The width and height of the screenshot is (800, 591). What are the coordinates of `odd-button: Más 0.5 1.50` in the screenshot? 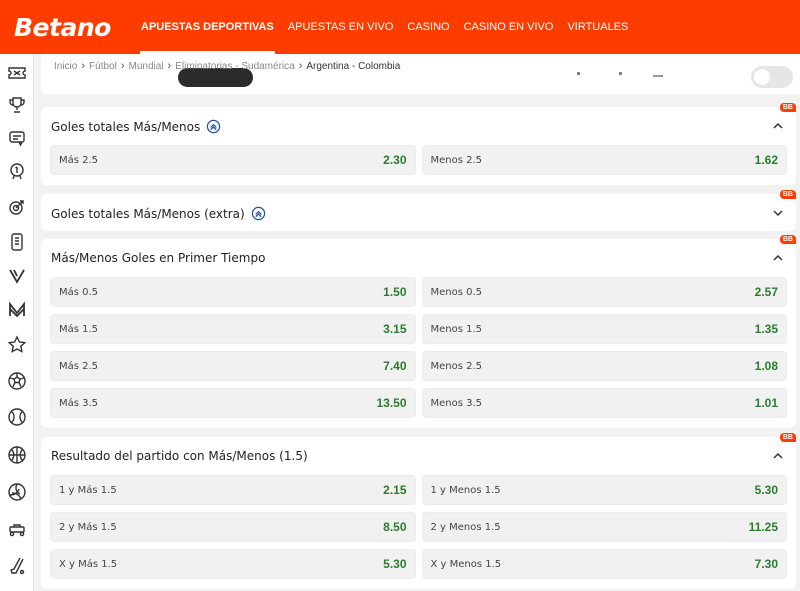 It's located at (233, 292).